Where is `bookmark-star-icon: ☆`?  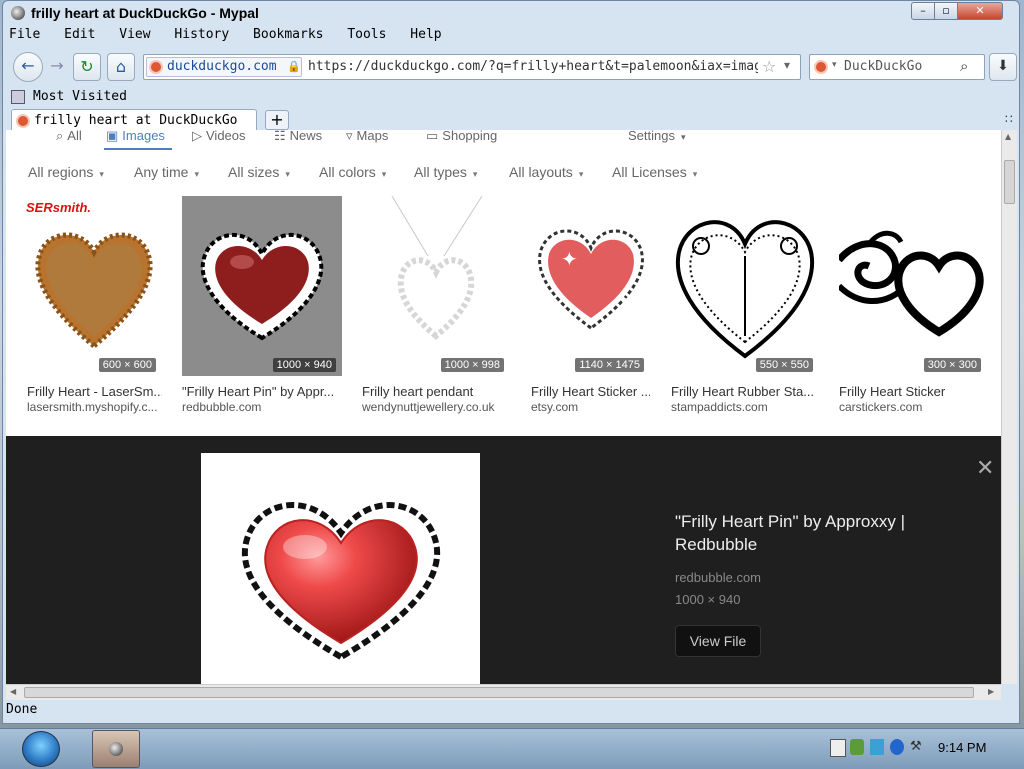 bookmark-star-icon: ☆ is located at coordinates (769, 66).